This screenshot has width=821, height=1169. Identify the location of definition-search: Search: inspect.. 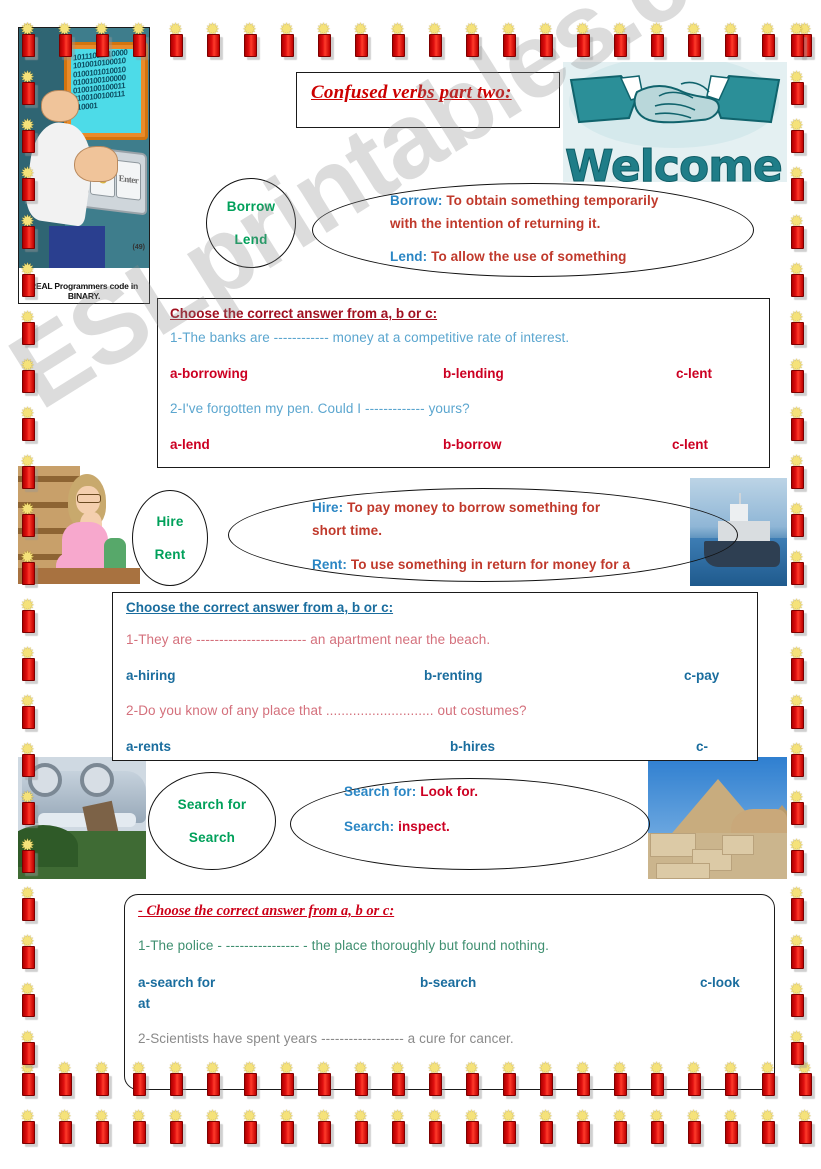
(397, 826).